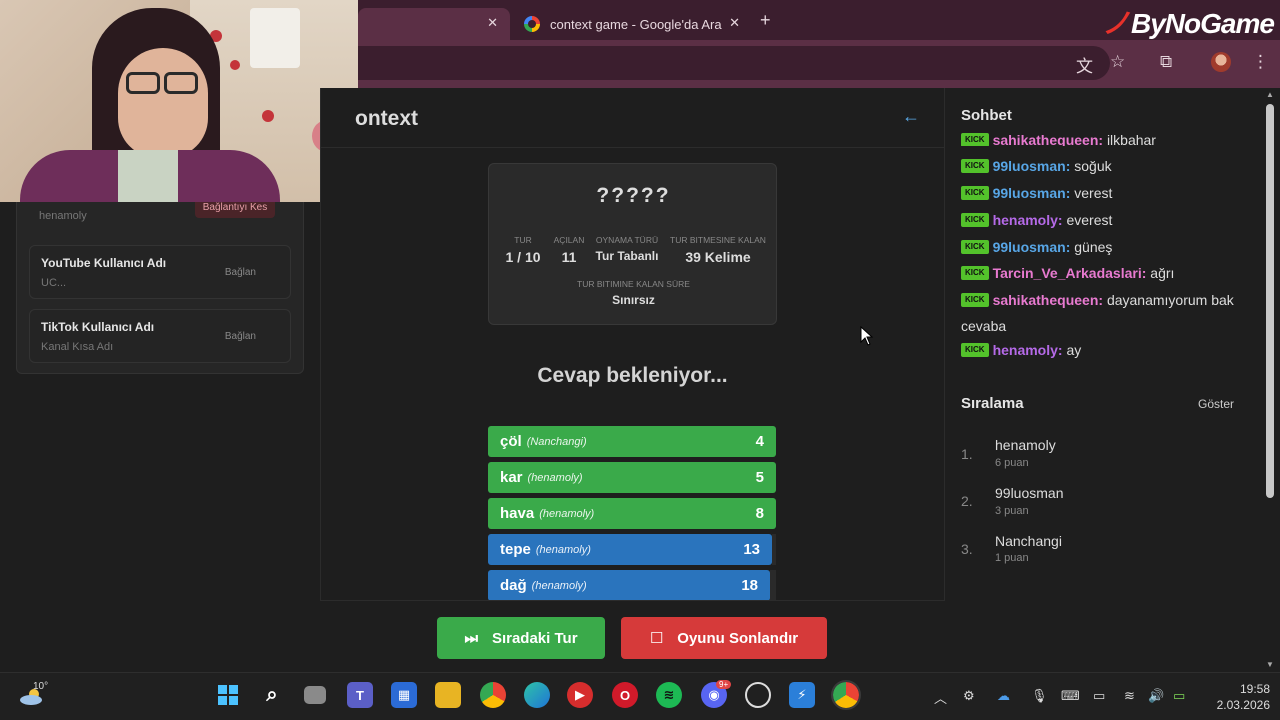  What do you see at coordinates (1012, 463) in the screenshot?
I see `rank-points: 6 puan` at bounding box center [1012, 463].